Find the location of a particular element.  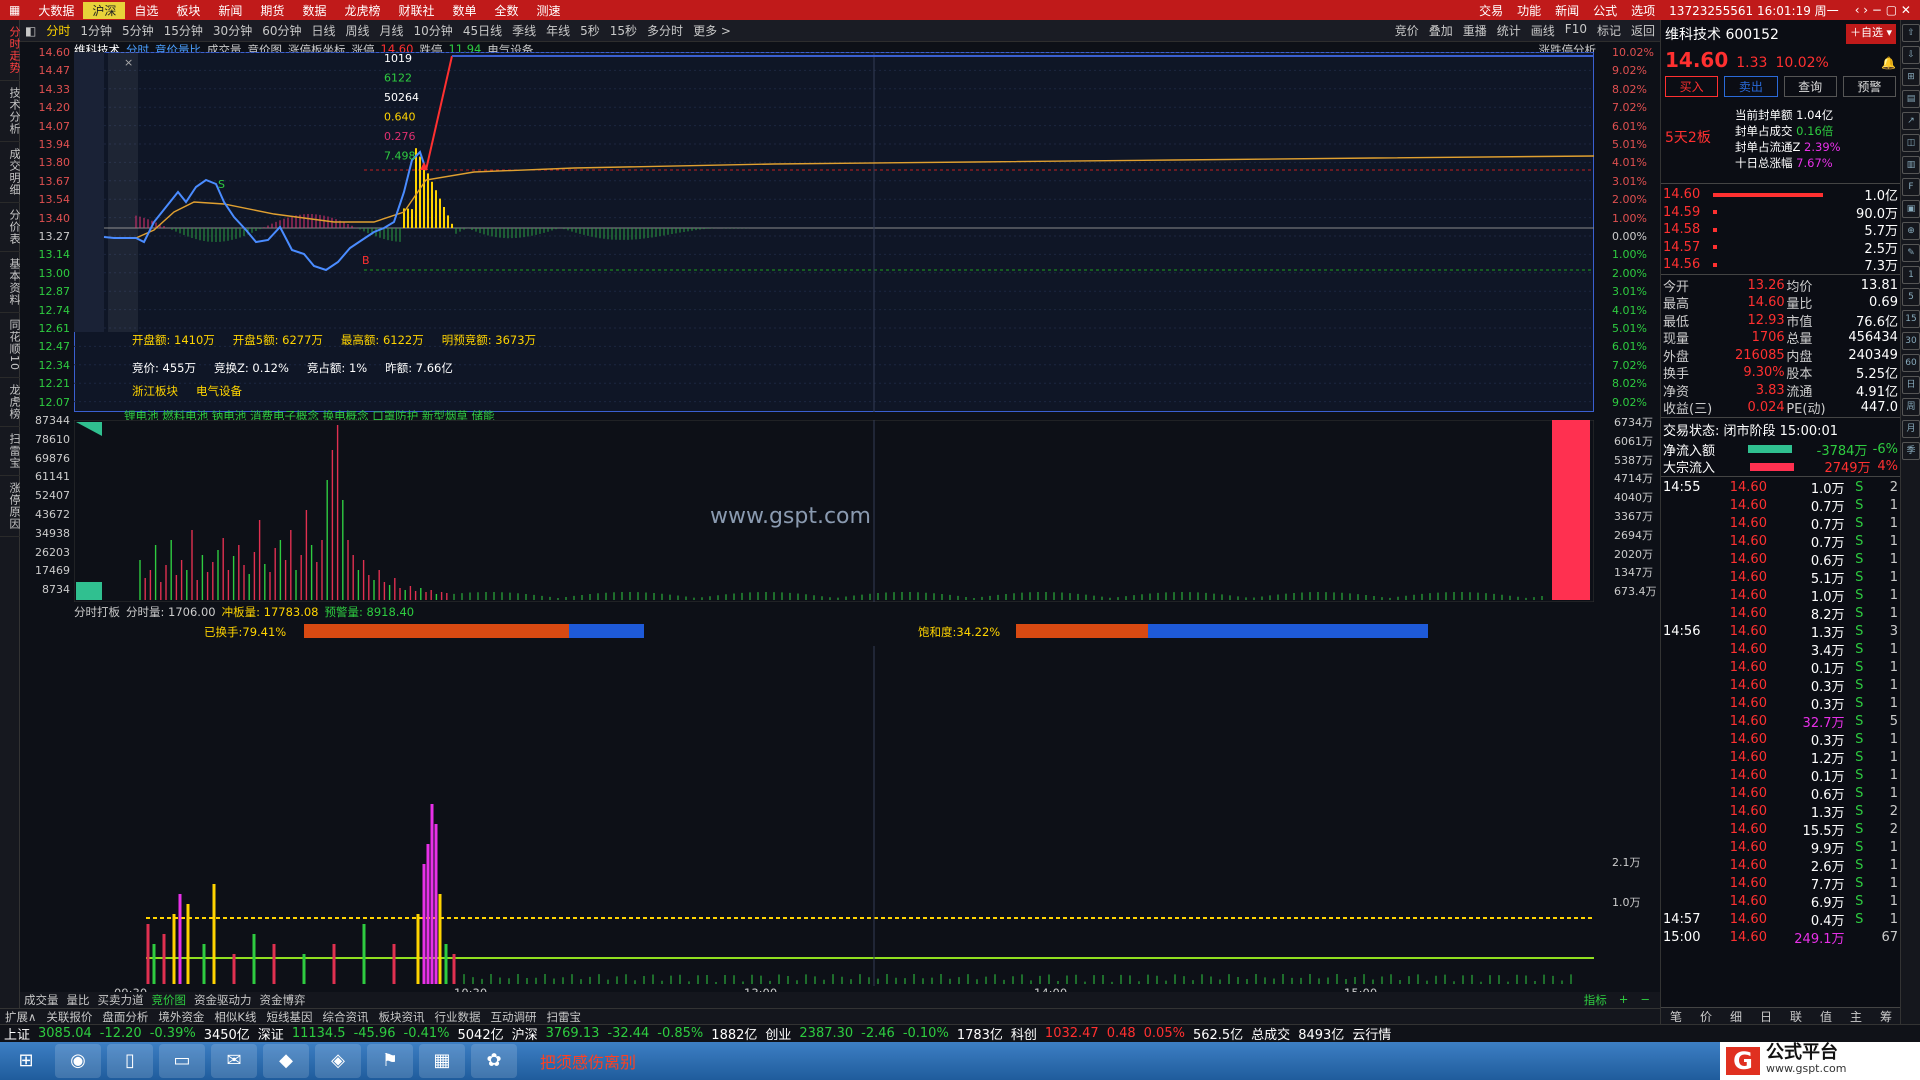

window-controls: ‹ › − ▢ ✕ is located at coordinates (1883, 10).